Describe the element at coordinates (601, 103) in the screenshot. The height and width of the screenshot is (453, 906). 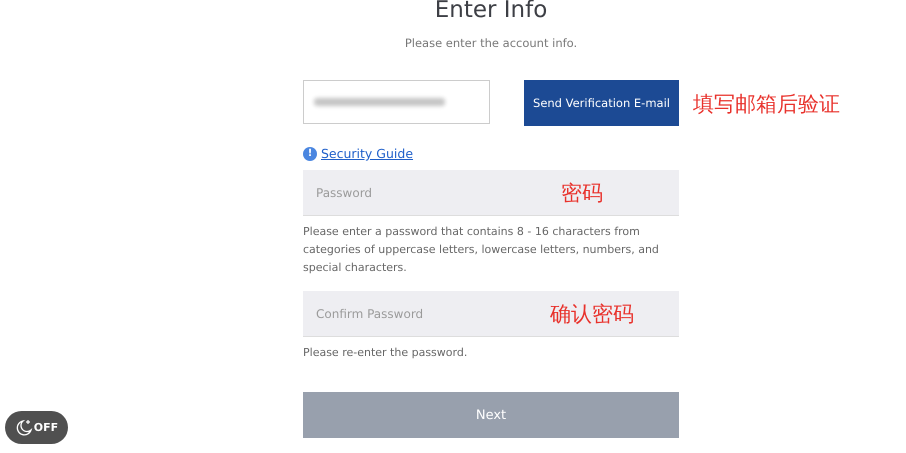
I see `send-verification-button: Send Verification E-mail` at that location.